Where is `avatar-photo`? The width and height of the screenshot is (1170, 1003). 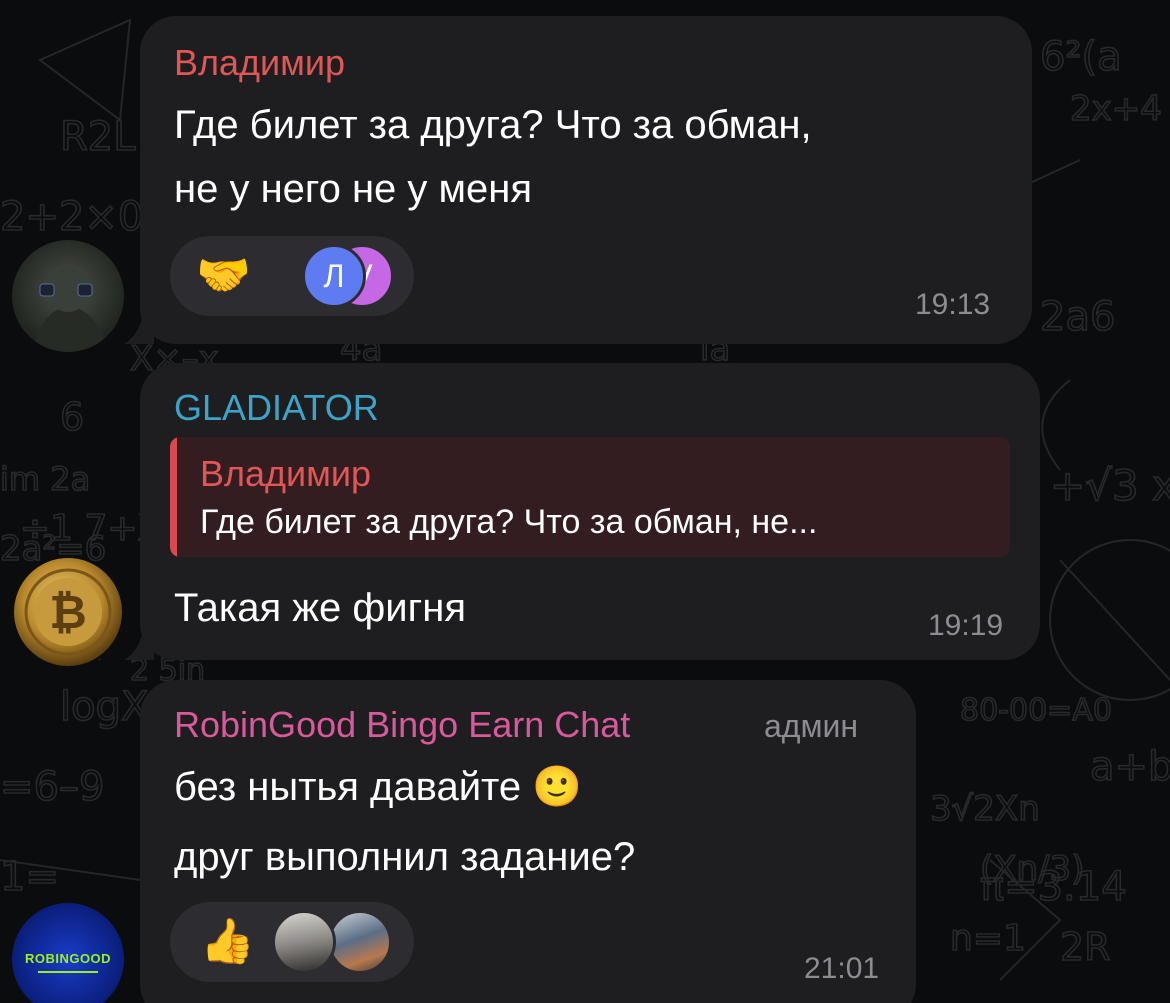
avatar-photo is located at coordinates (68, 296).